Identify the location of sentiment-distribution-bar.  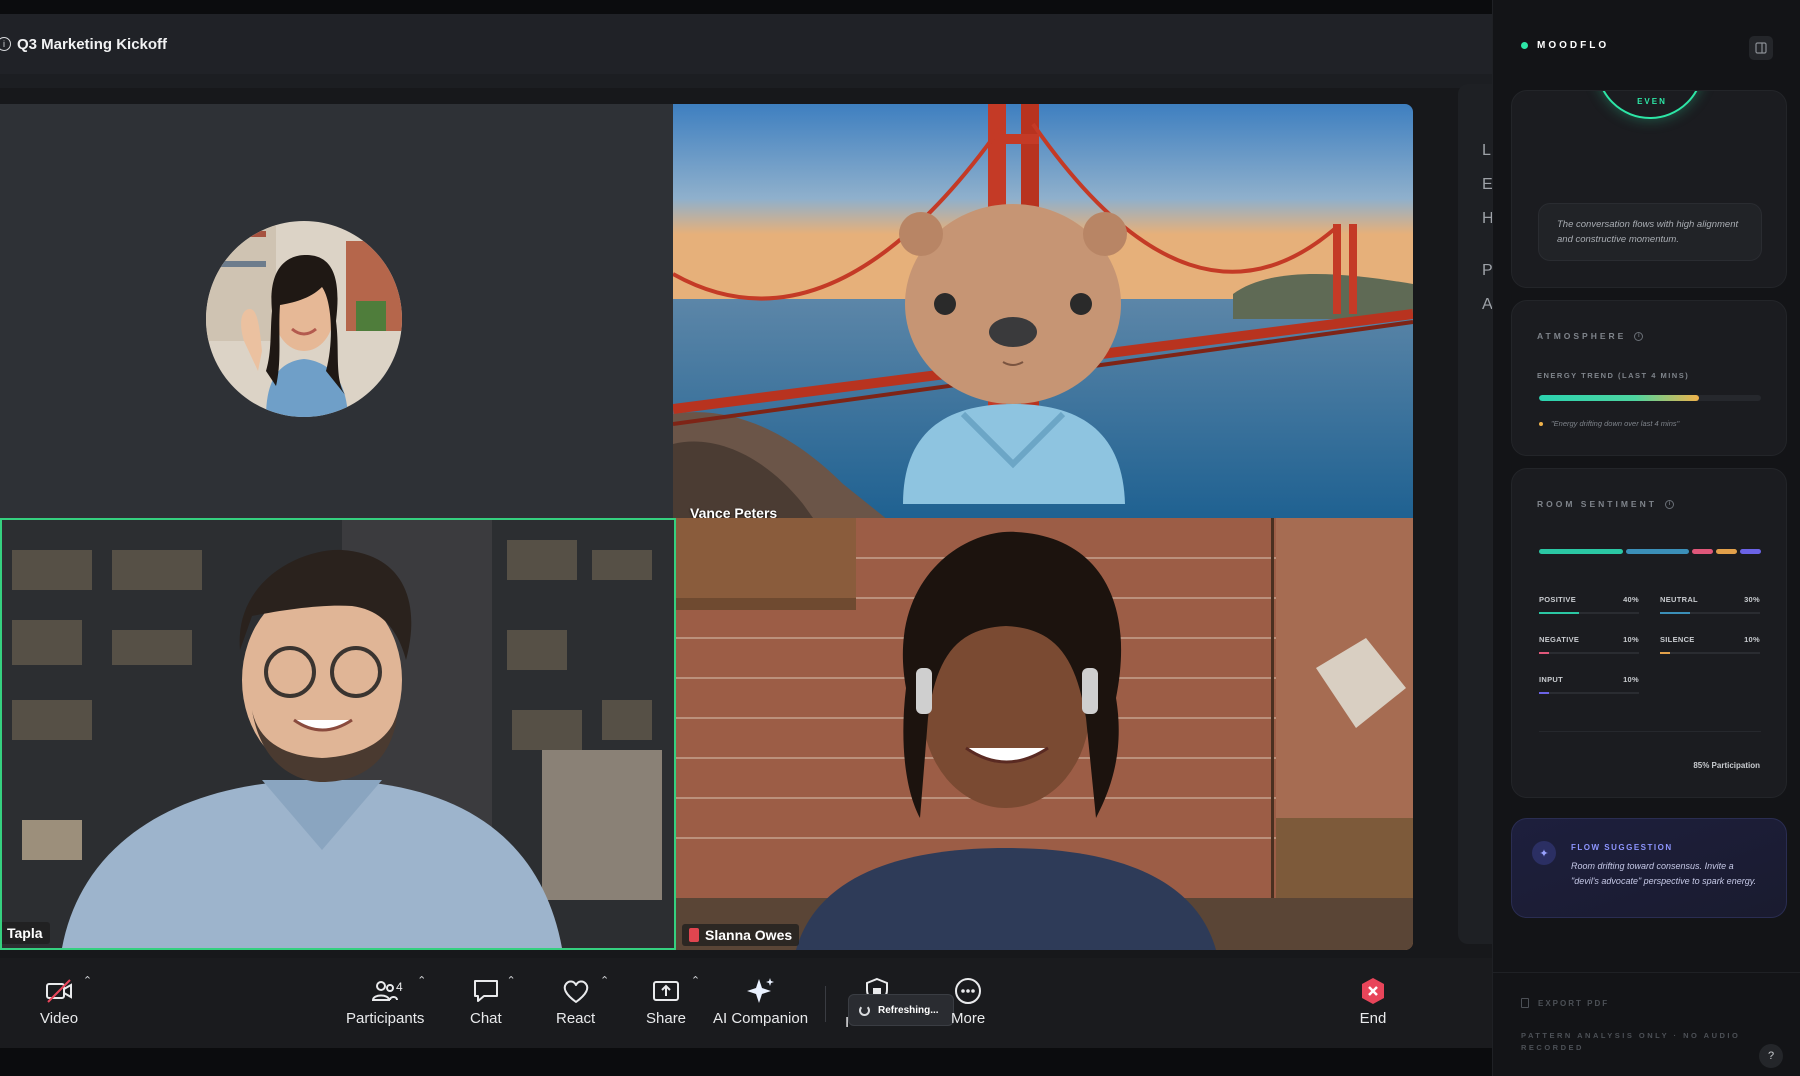
(1650, 551).